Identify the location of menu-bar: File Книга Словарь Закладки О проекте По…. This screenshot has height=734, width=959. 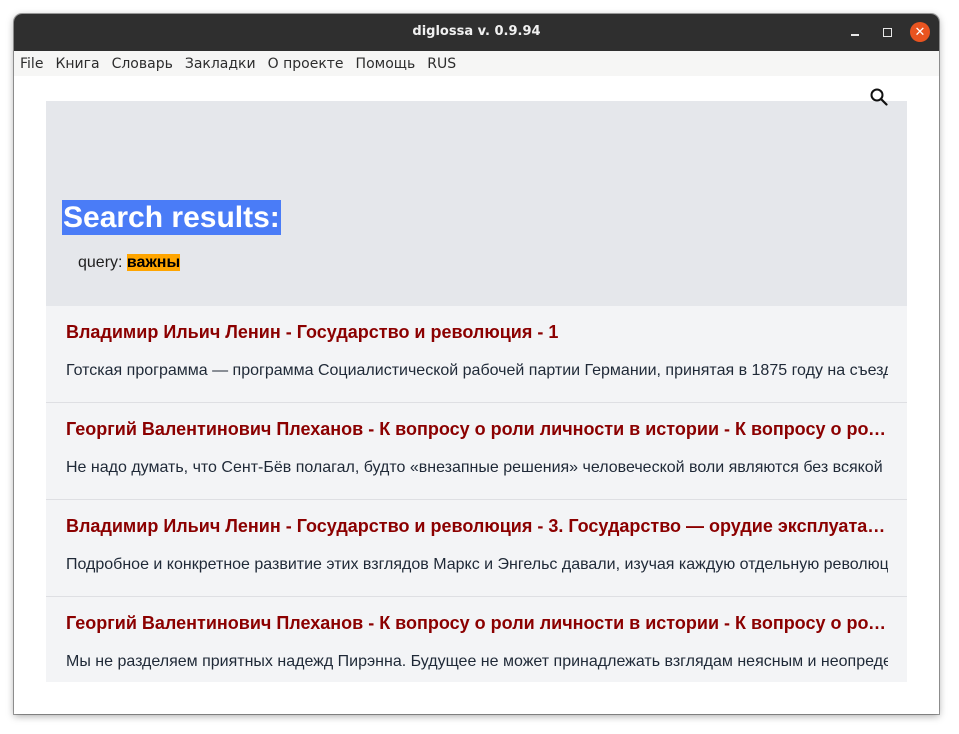
(476, 63).